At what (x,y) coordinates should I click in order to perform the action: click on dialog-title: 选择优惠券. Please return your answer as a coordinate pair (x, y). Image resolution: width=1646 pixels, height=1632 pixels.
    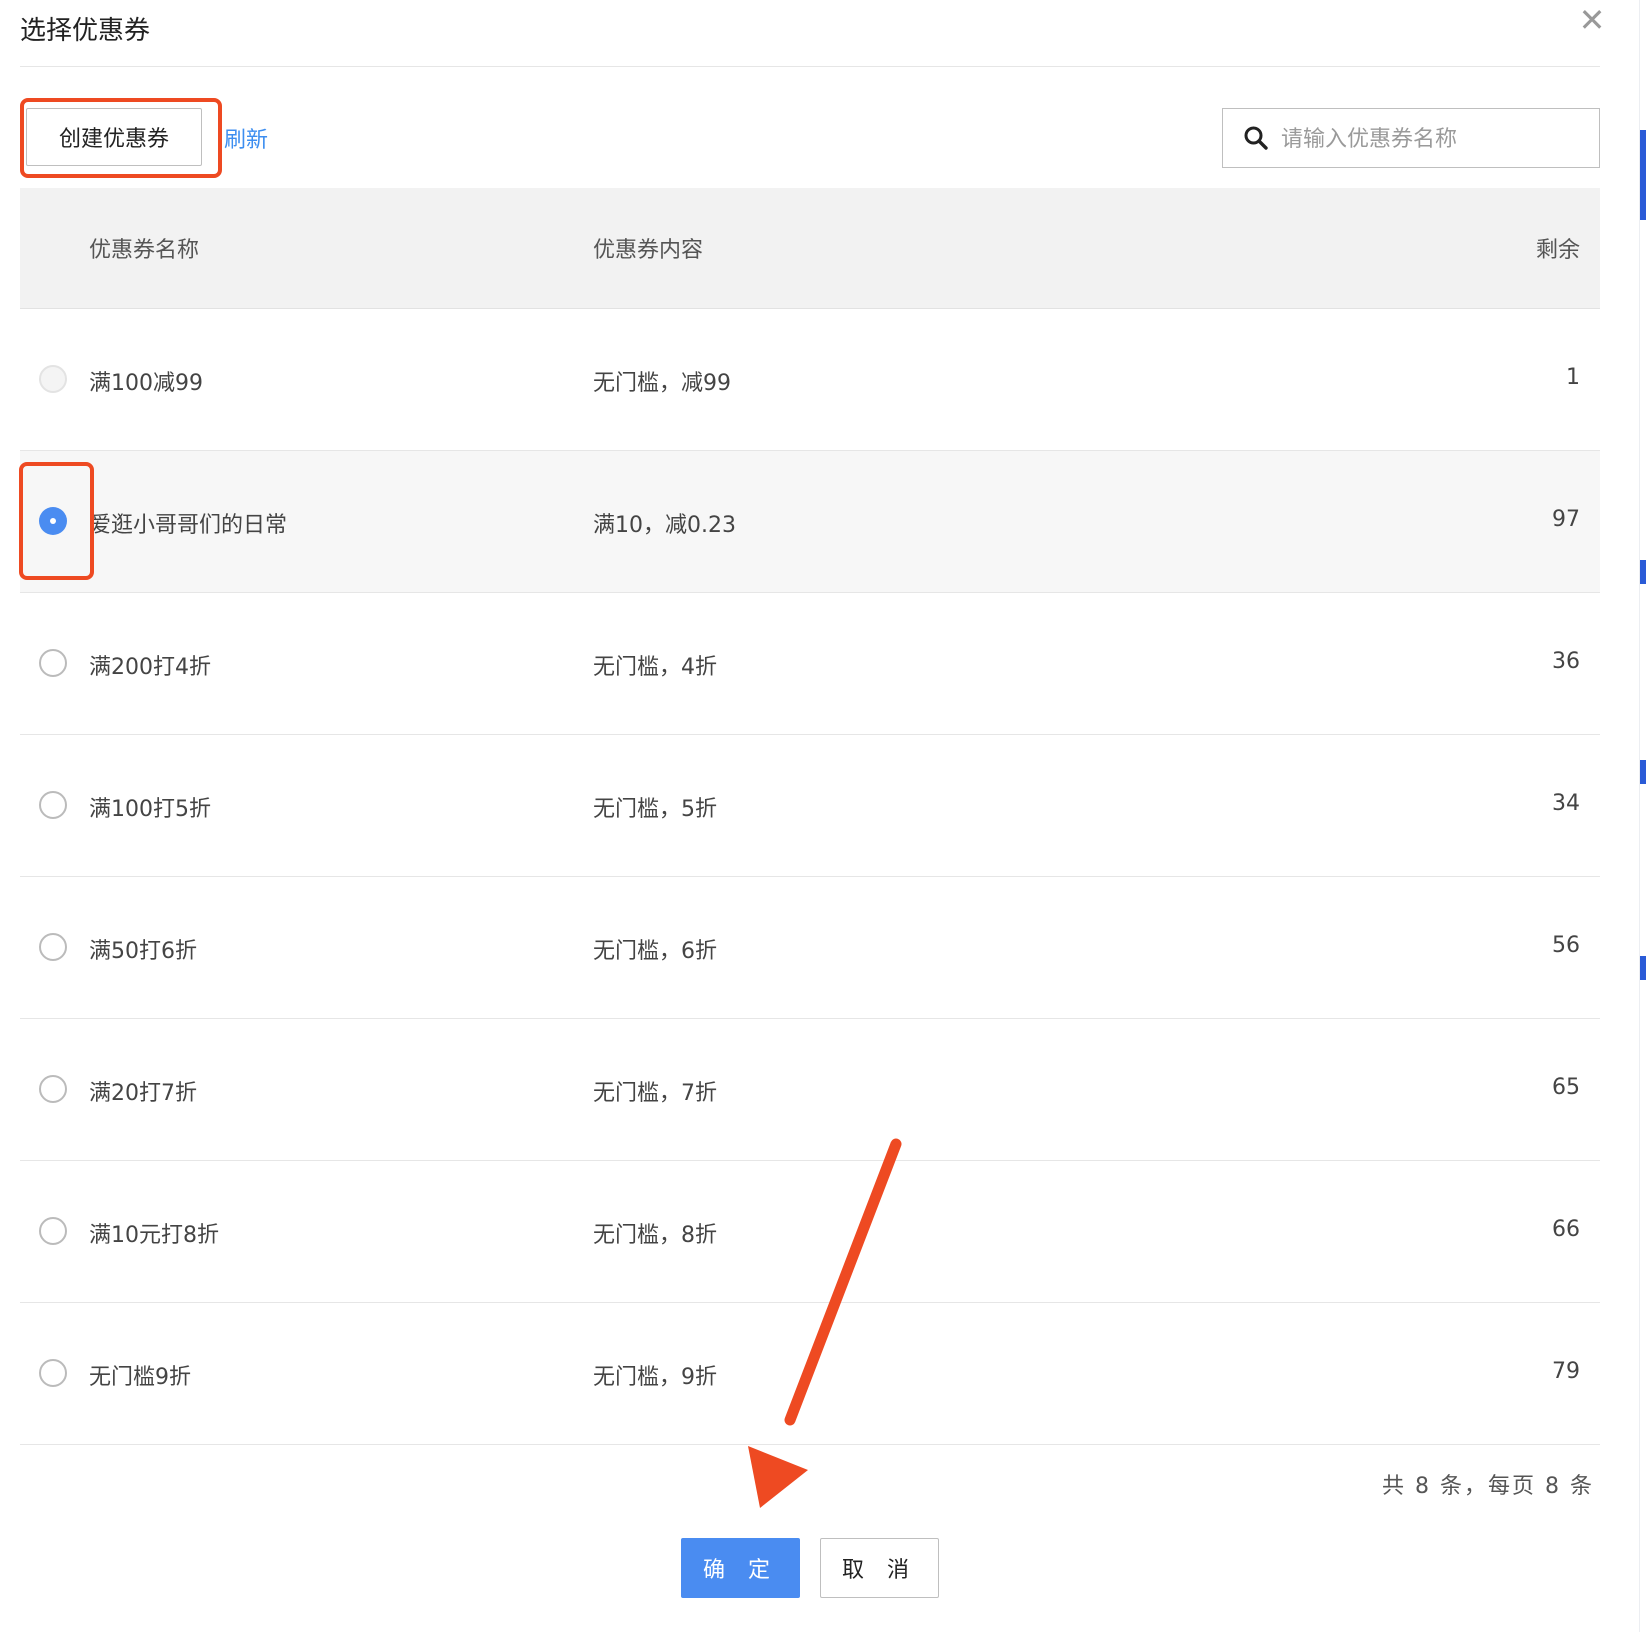
    Looking at the image, I should click on (85, 31).